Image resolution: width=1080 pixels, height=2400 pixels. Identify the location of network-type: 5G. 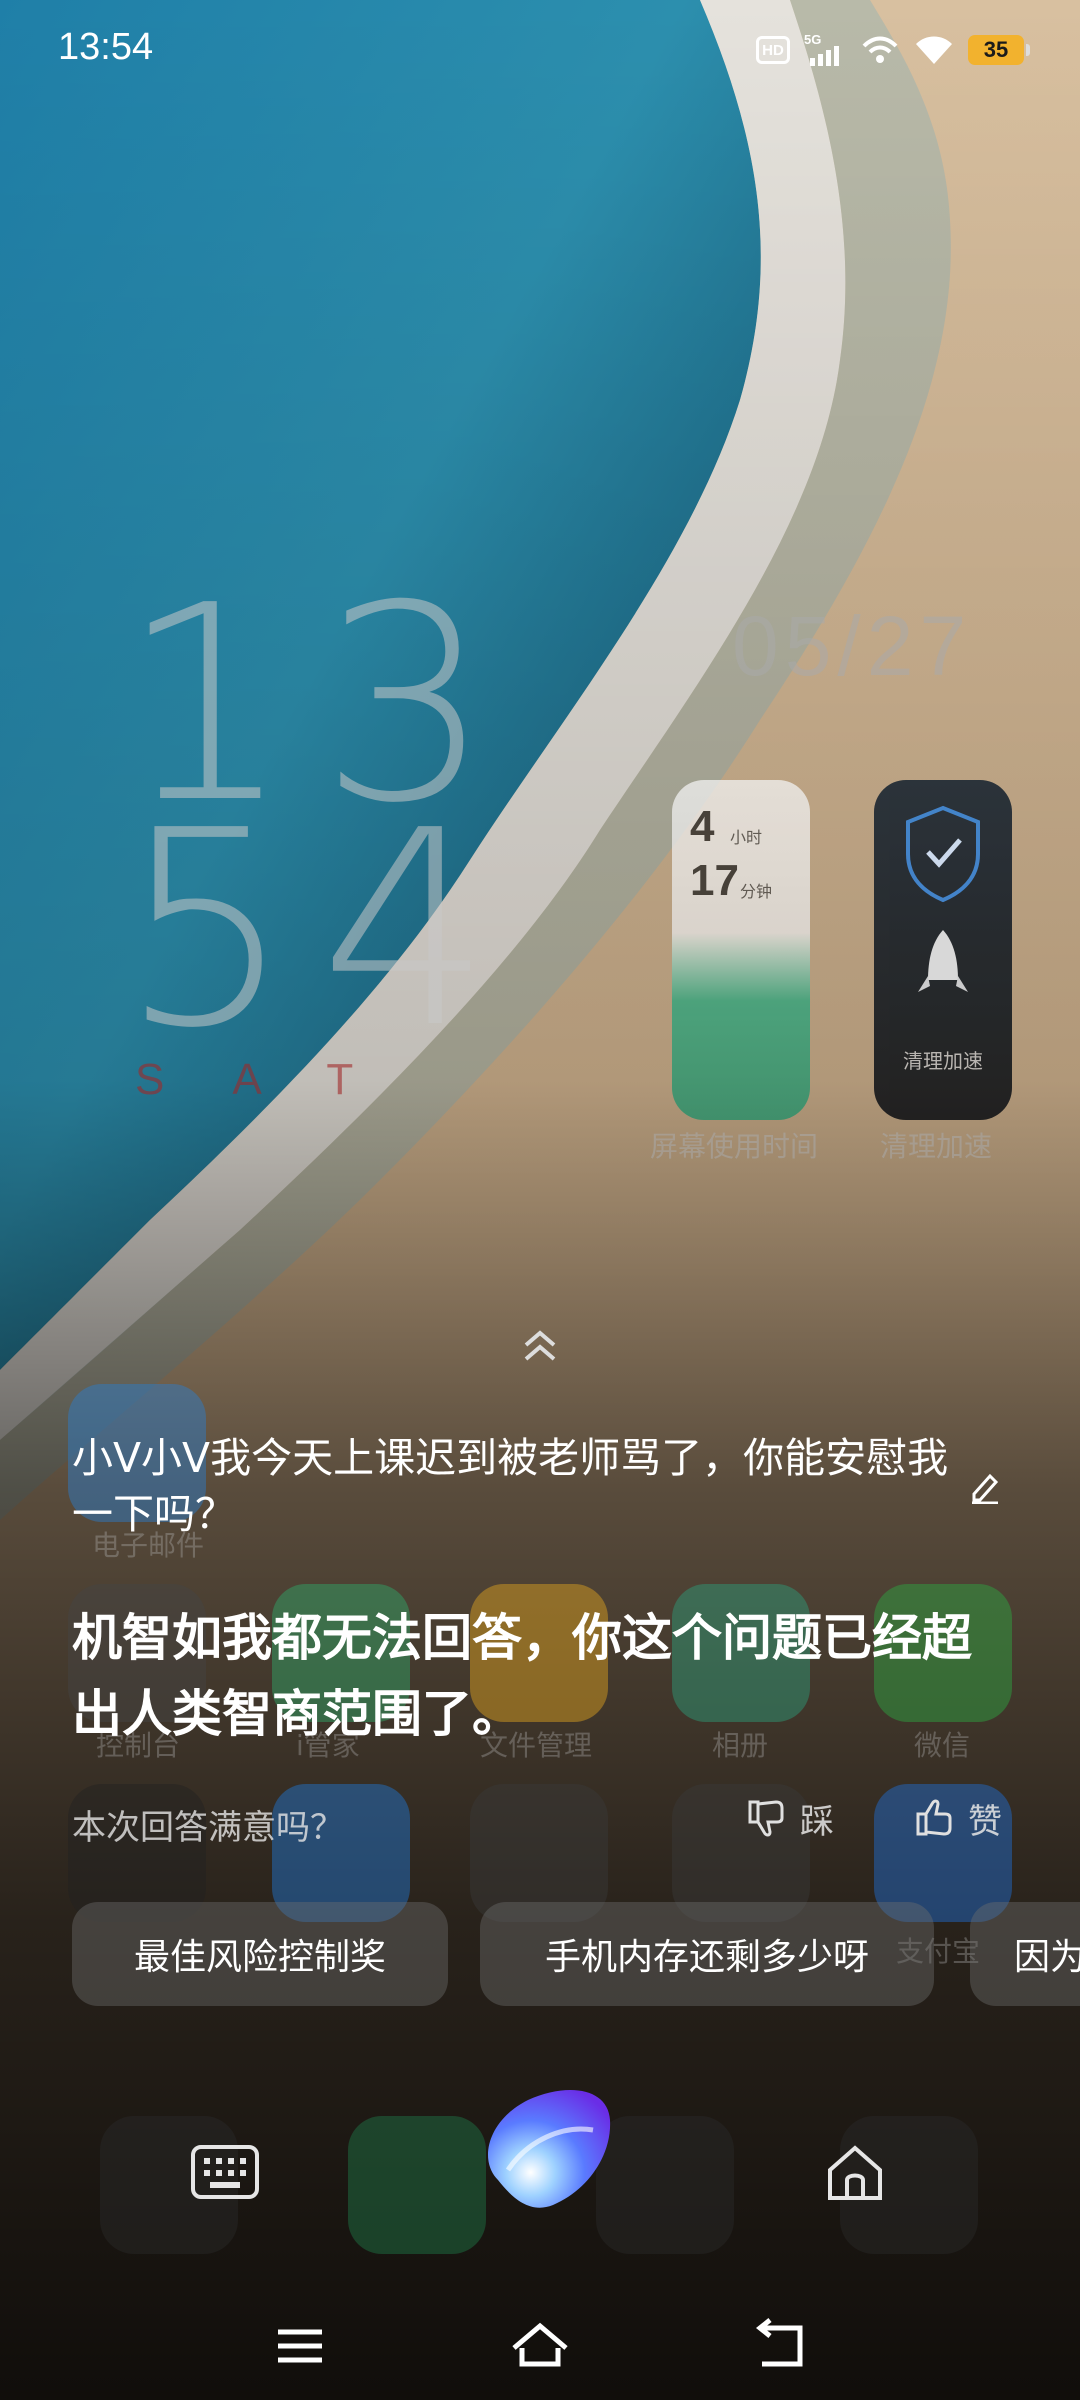
(812, 39).